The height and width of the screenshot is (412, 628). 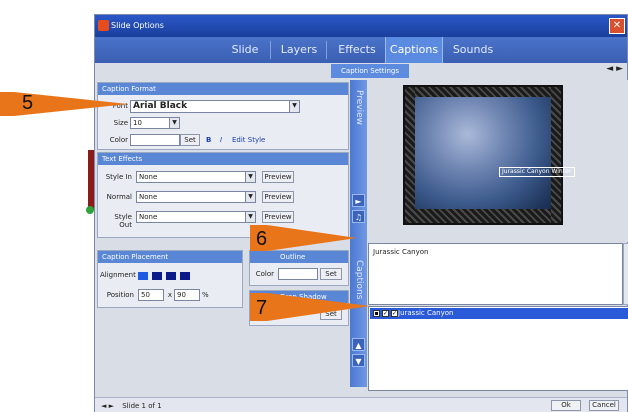 What do you see at coordinates (262, 308) in the screenshot?
I see `callout-label-7: 7` at bounding box center [262, 308].